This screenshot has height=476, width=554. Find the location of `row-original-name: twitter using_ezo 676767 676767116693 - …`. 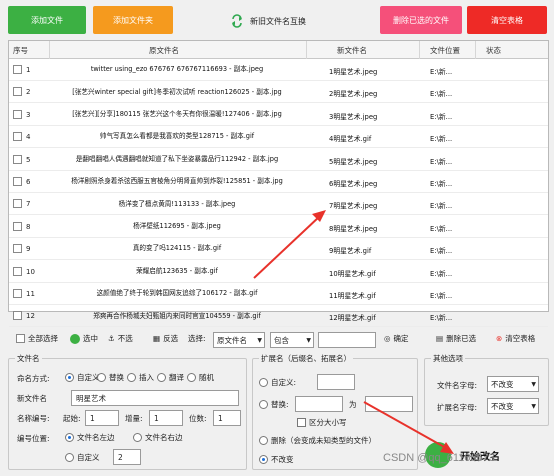

row-original-name: twitter using_ezo 676767 676767116693 - … is located at coordinates (177, 69).